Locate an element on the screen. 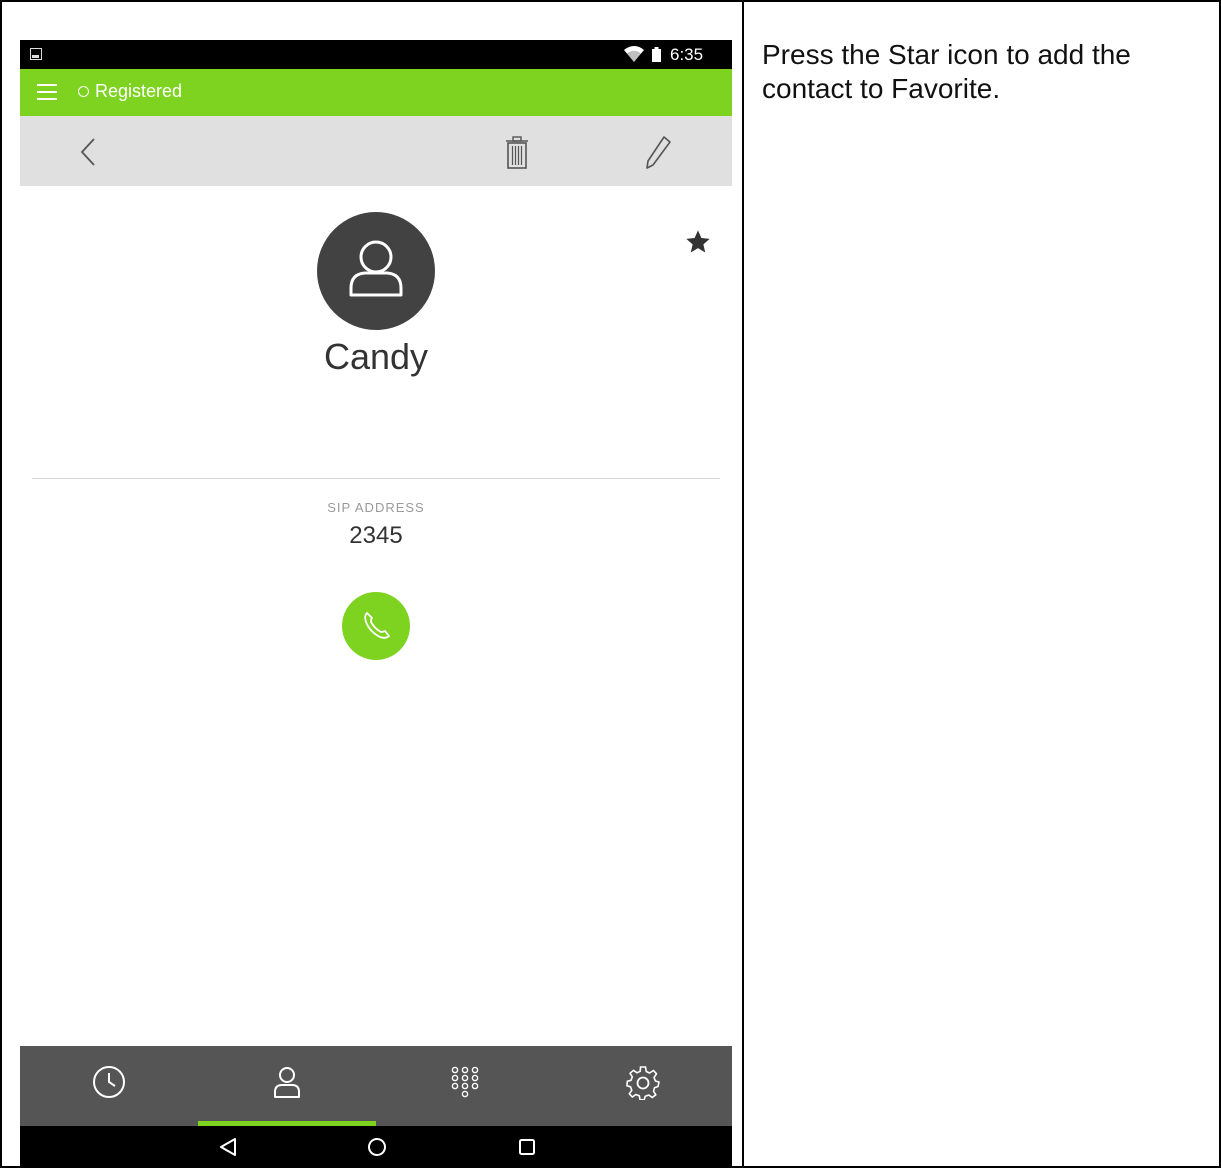  nav-tab-settings is located at coordinates (643, 1086).